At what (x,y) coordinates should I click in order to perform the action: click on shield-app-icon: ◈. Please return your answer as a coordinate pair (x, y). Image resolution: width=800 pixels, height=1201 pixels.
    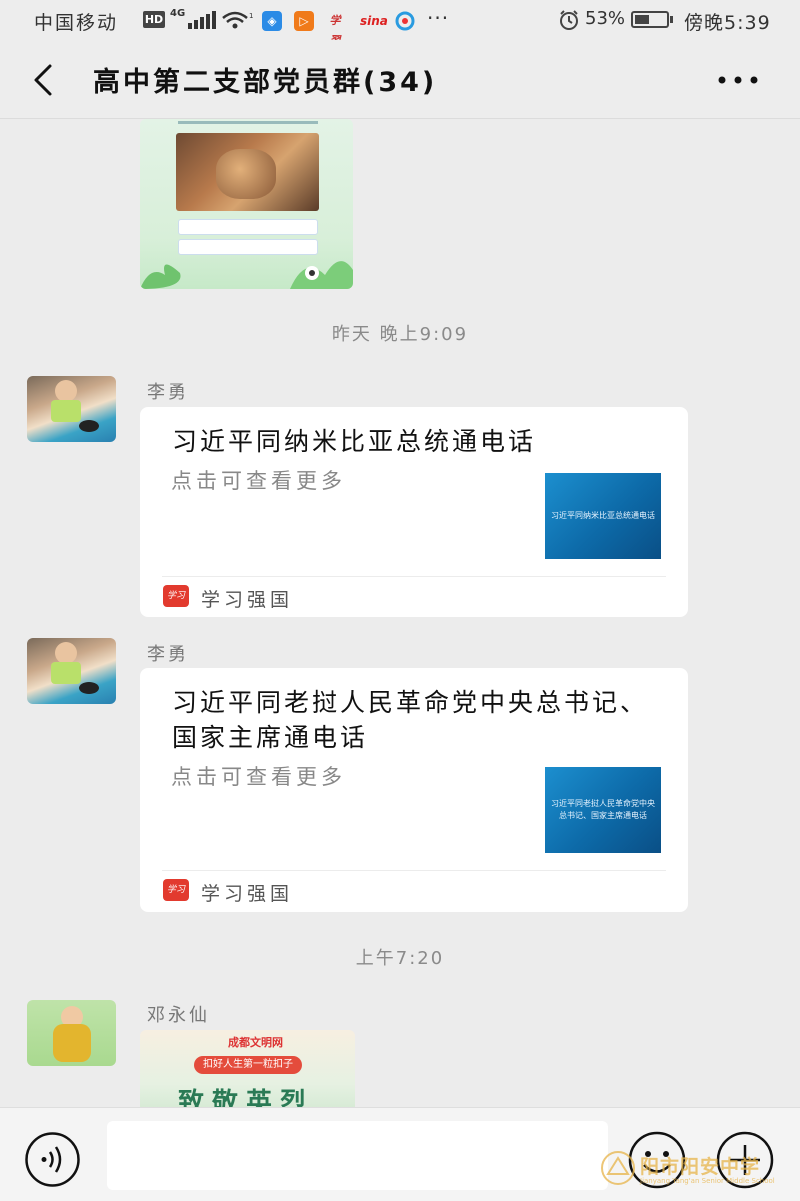
    Looking at the image, I should click on (272, 21).